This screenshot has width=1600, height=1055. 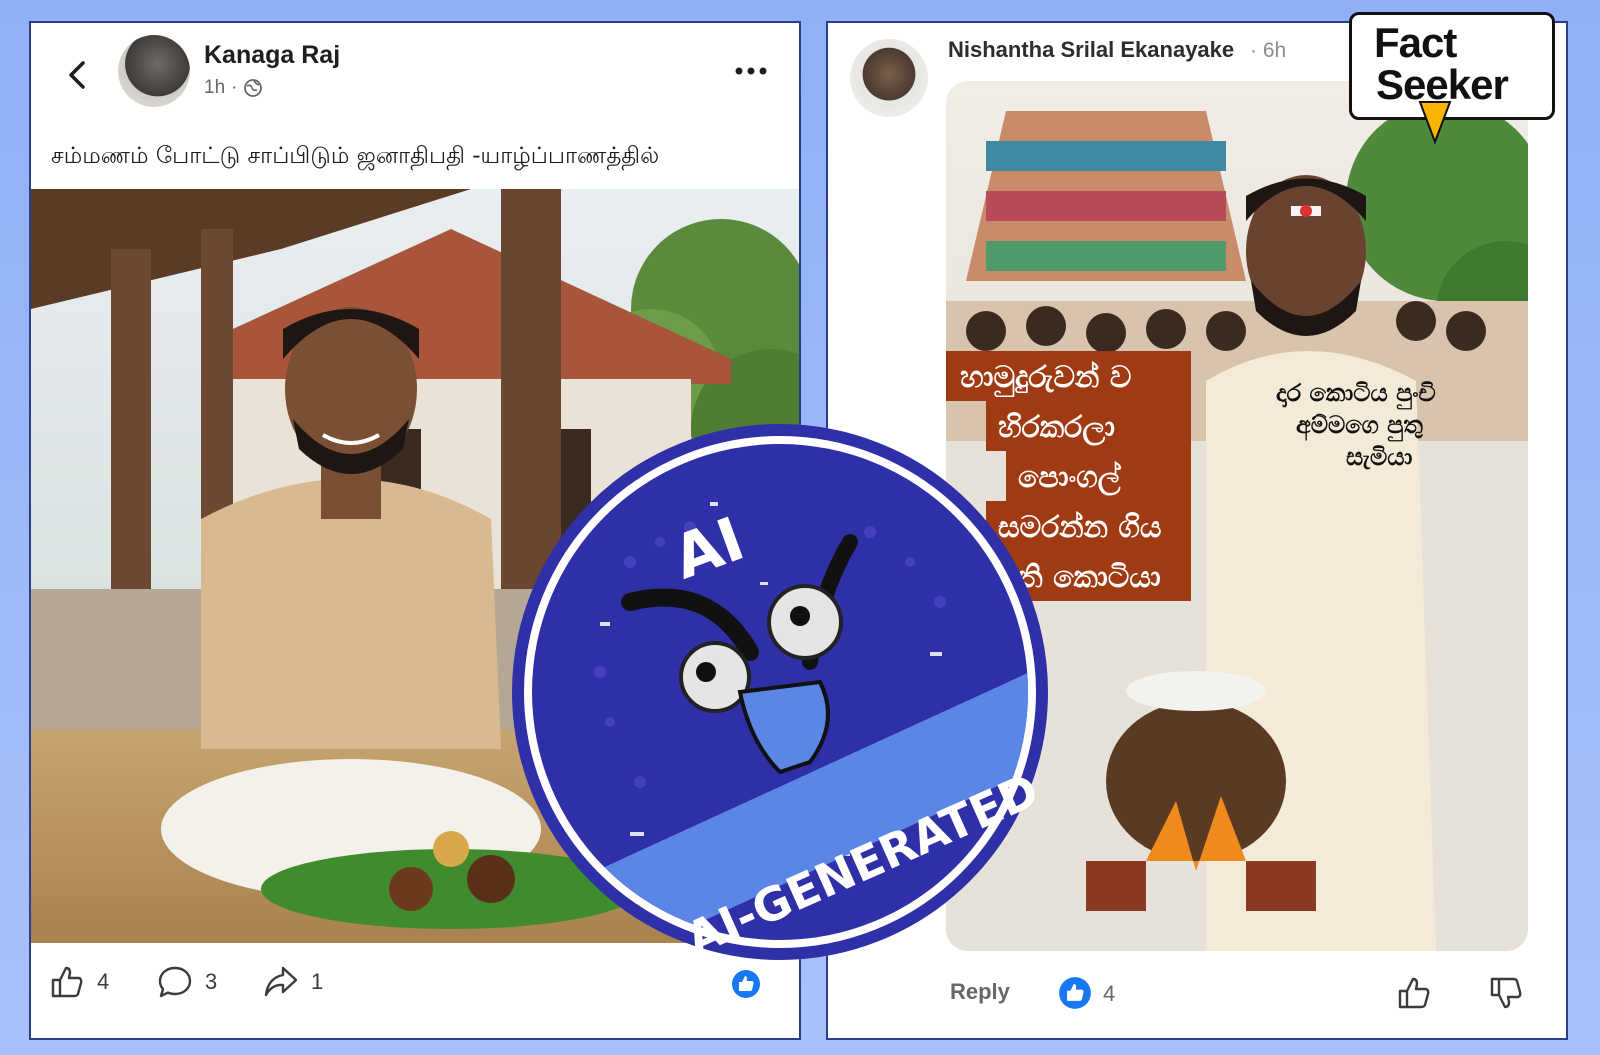 What do you see at coordinates (1356, 394) in the screenshot?
I see `meme-right-line-1: දාර කොටිය පුංචි` at bounding box center [1356, 394].